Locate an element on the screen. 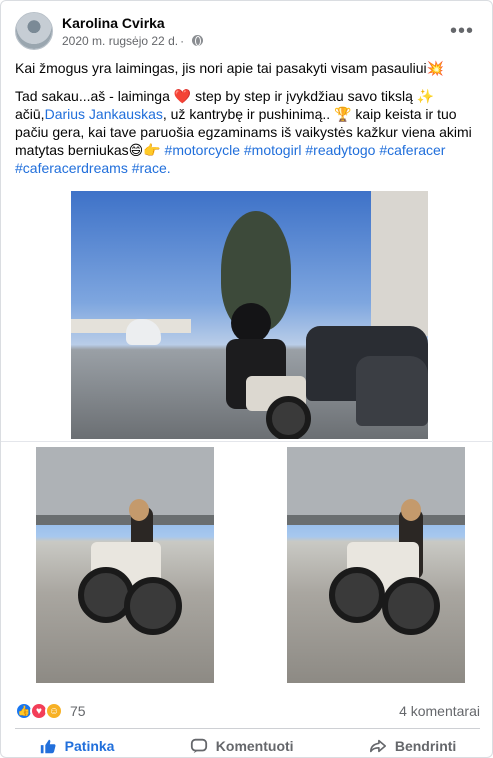 The image size is (493, 758). more-horizontal-icon: ••• is located at coordinates (461, 30).